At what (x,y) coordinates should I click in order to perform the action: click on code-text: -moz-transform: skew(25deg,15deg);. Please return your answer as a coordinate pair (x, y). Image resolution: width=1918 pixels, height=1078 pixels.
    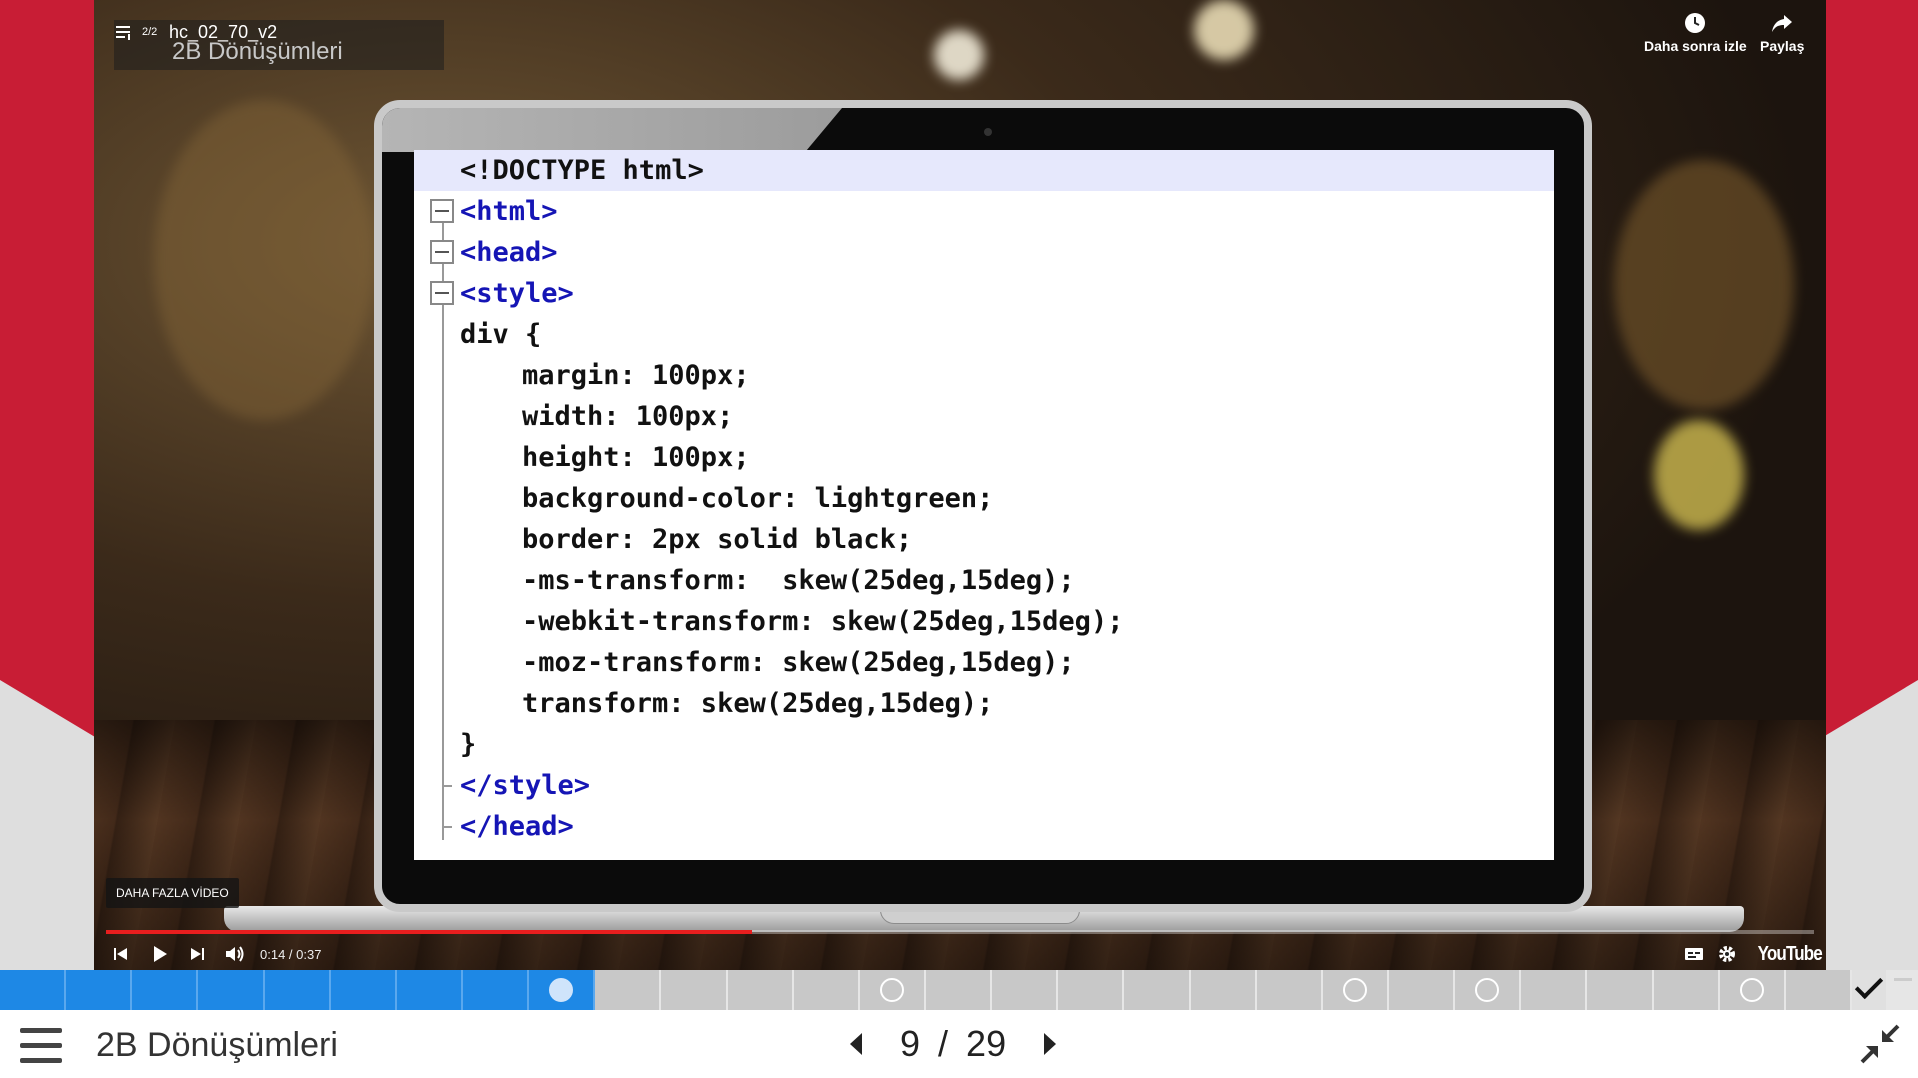
    Looking at the image, I should click on (798, 662).